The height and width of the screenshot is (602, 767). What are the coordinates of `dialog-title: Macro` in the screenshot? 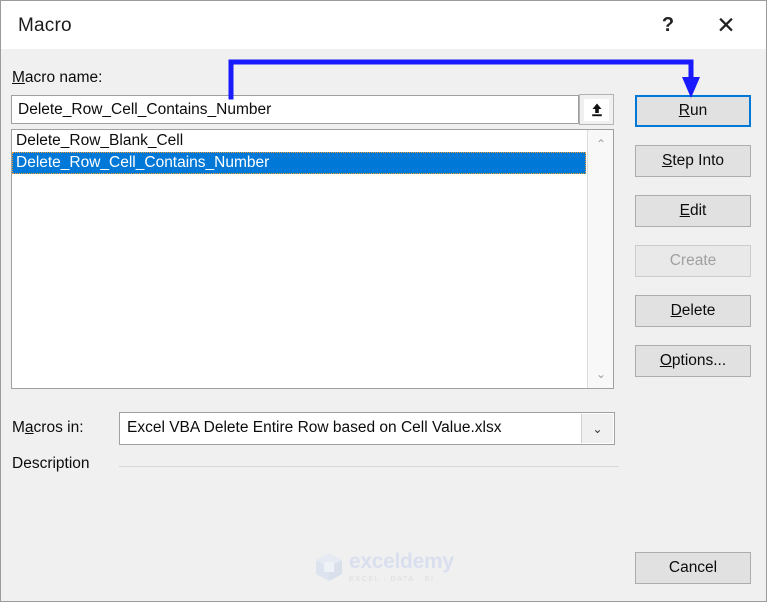 It's located at (45, 25).